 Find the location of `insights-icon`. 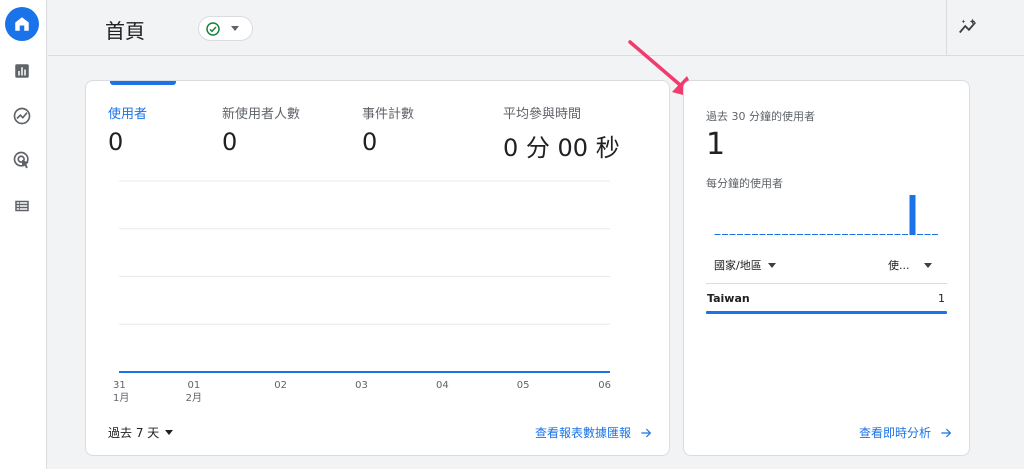

insights-icon is located at coordinates (968, 26).